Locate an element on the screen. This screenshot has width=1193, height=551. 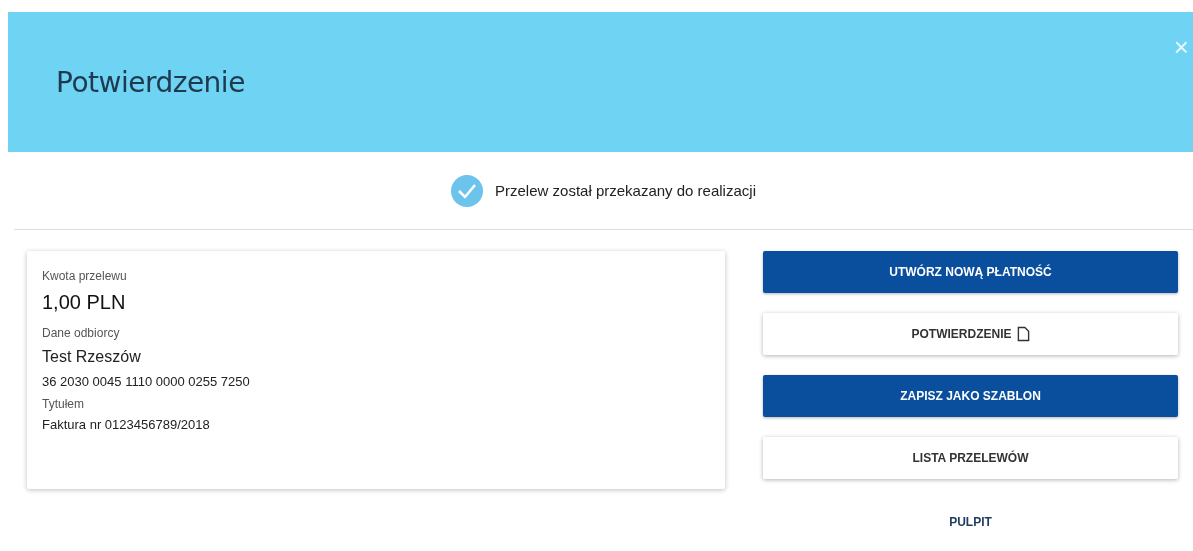
action-button: LISTA PRZELEWÓW is located at coordinates (970, 458).